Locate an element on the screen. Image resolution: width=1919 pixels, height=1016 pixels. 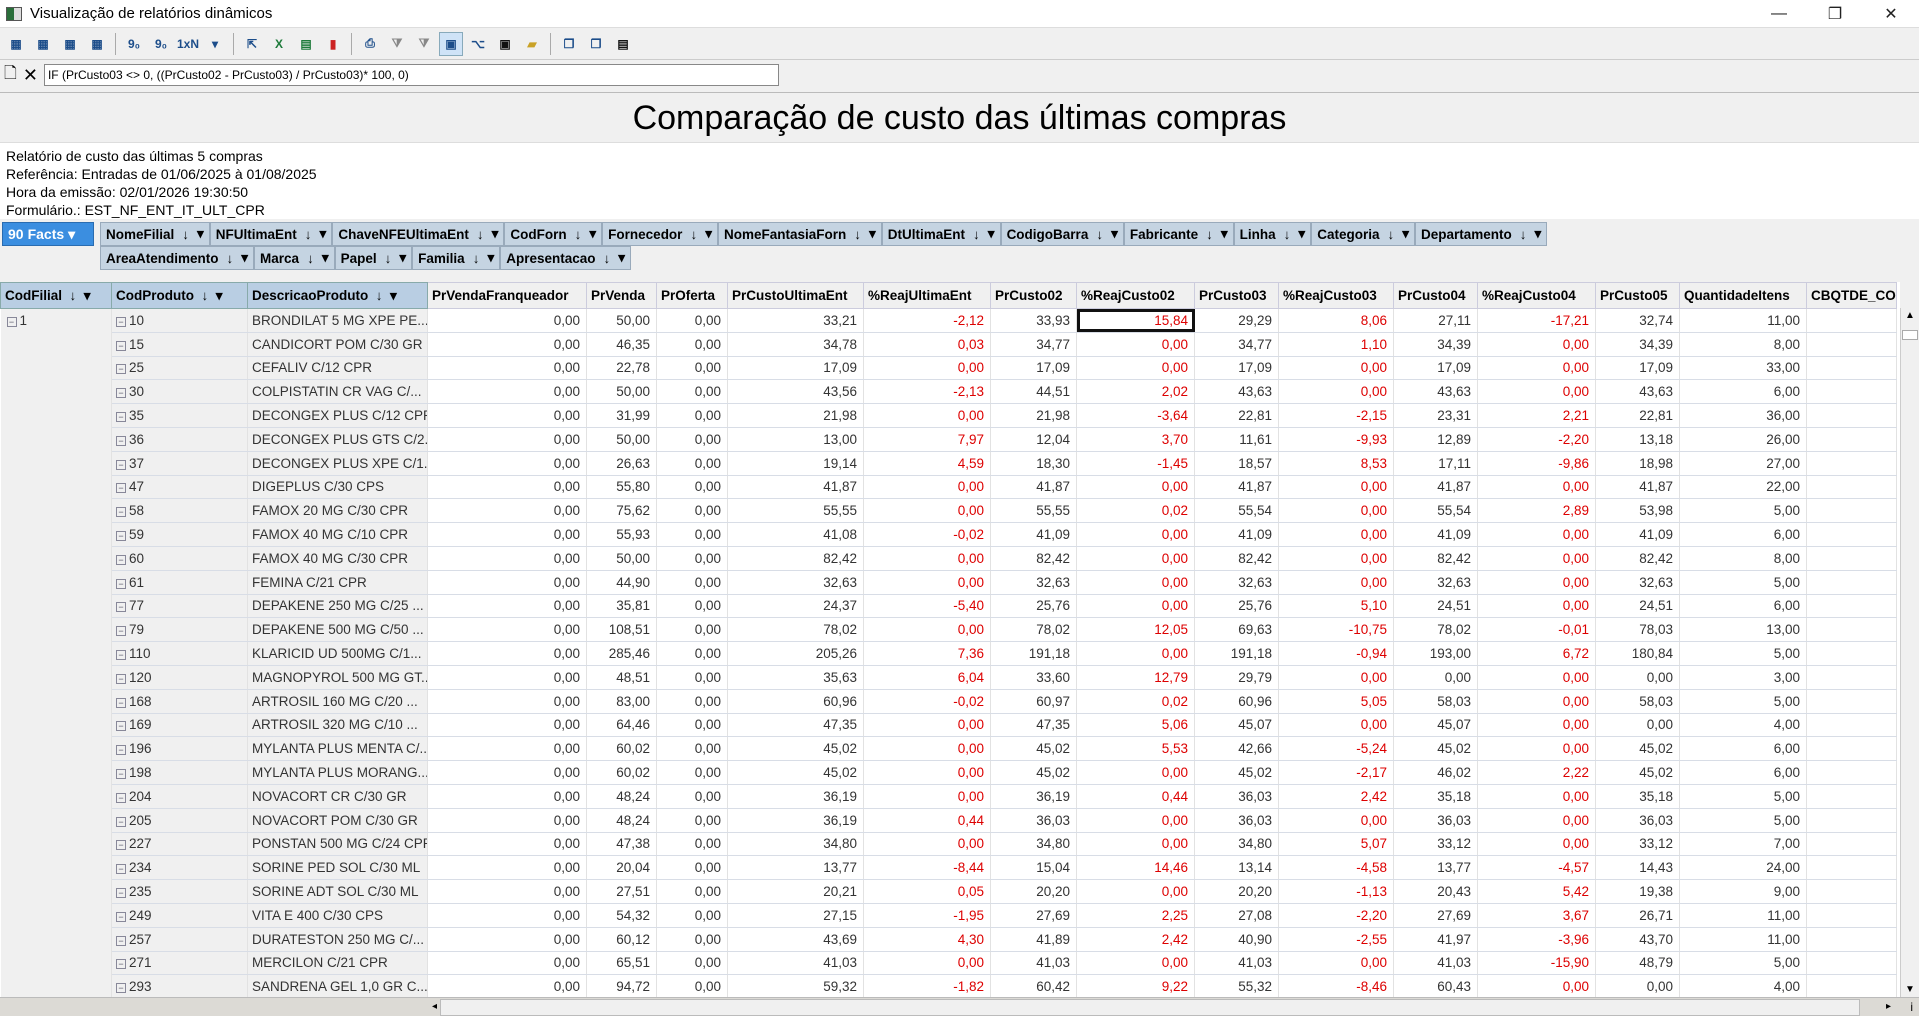
prcusto02-cell: 55,55 is located at coordinates (1033, 511).